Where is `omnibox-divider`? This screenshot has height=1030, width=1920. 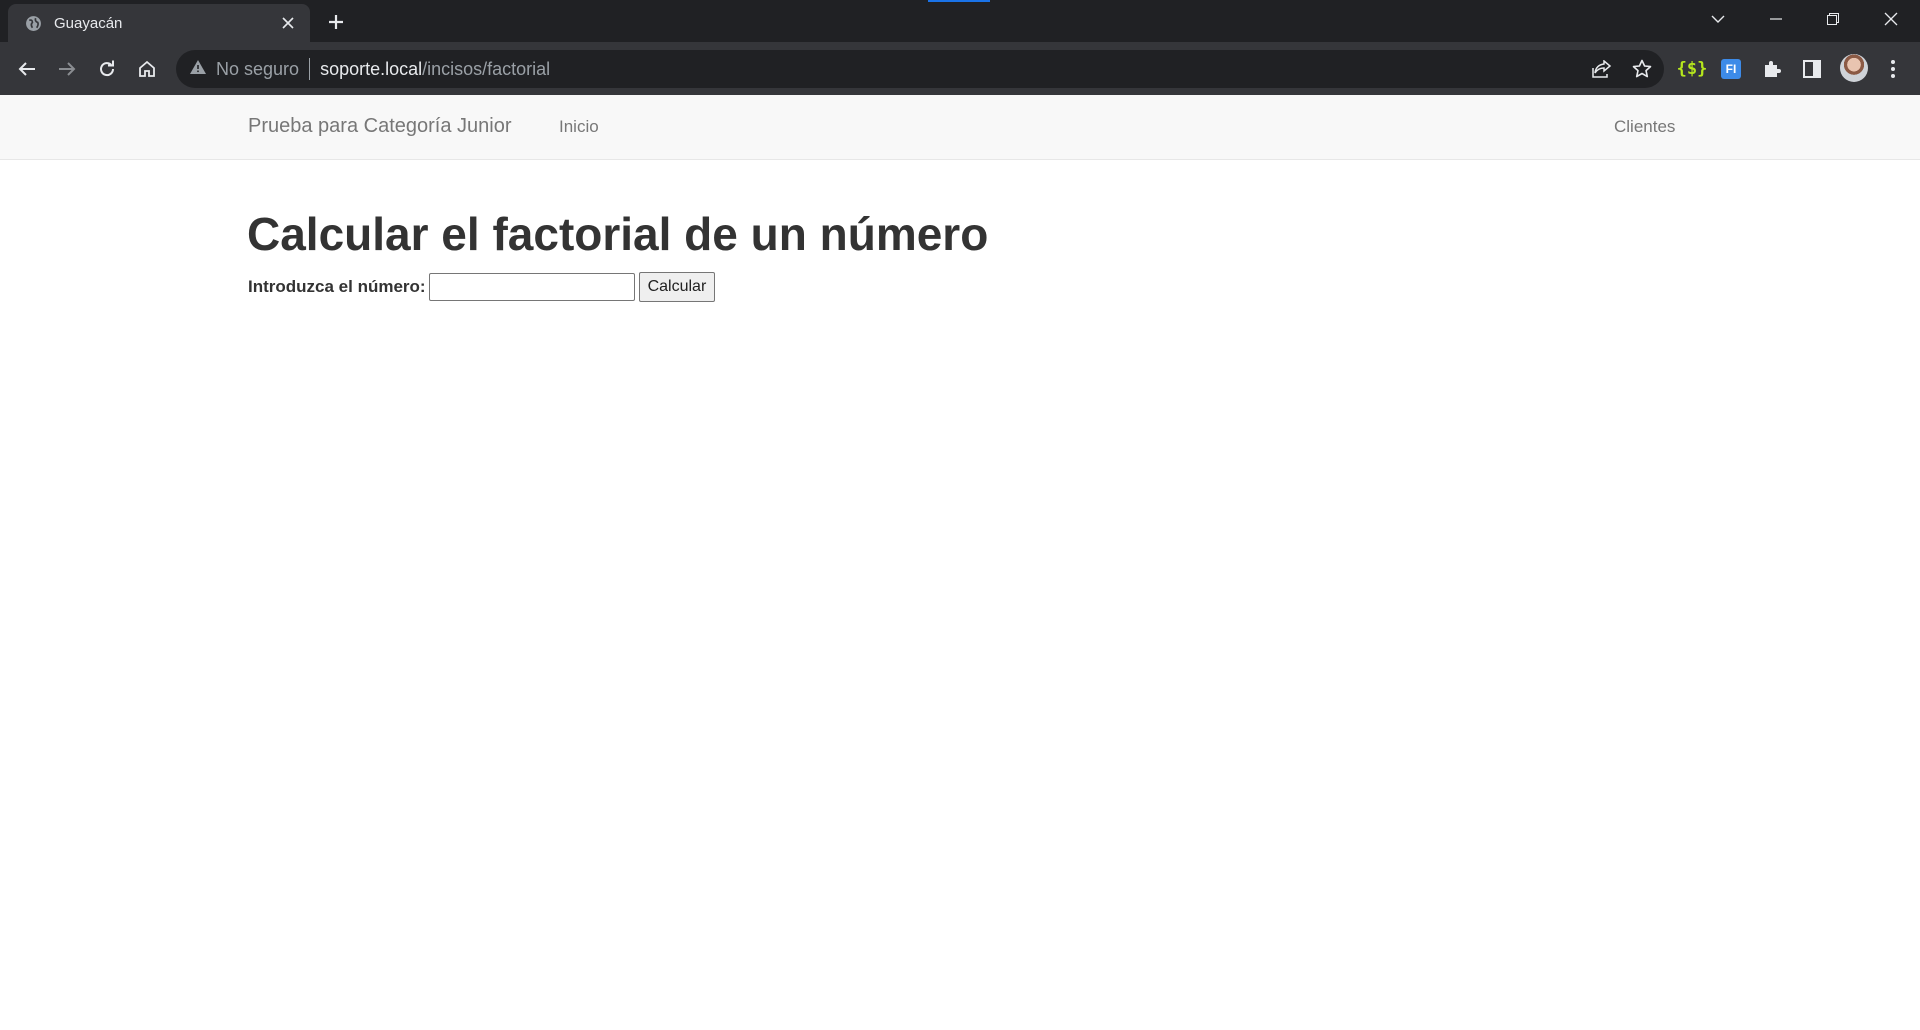 omnibox-divider is located at coordinates (310, 69).